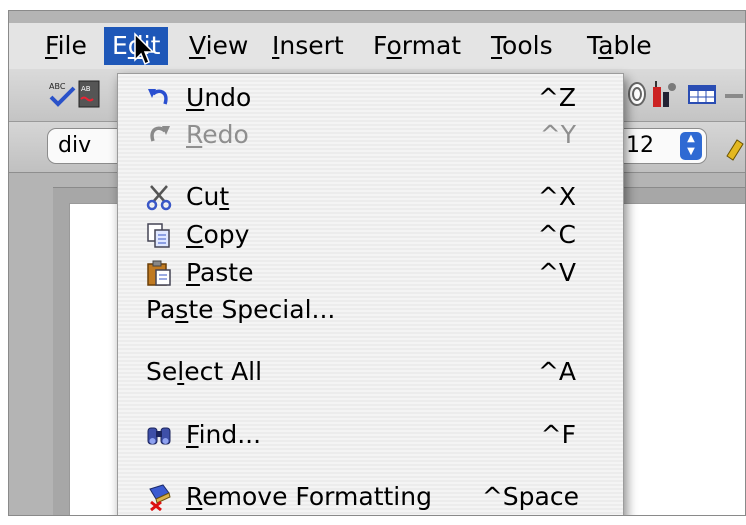  I want to click on copy-icon, so click(158, 235).